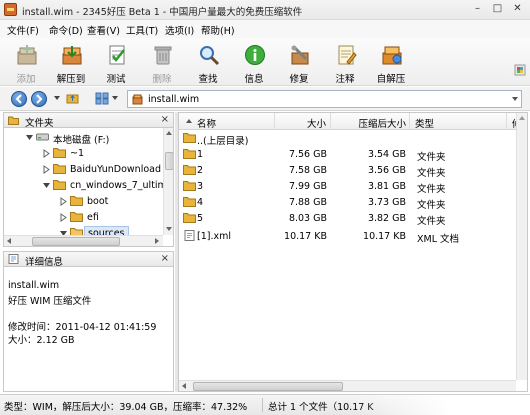  Describe the element at coordinates (517, 9) in the screenshot. I see `close-button: ✕` at that location.